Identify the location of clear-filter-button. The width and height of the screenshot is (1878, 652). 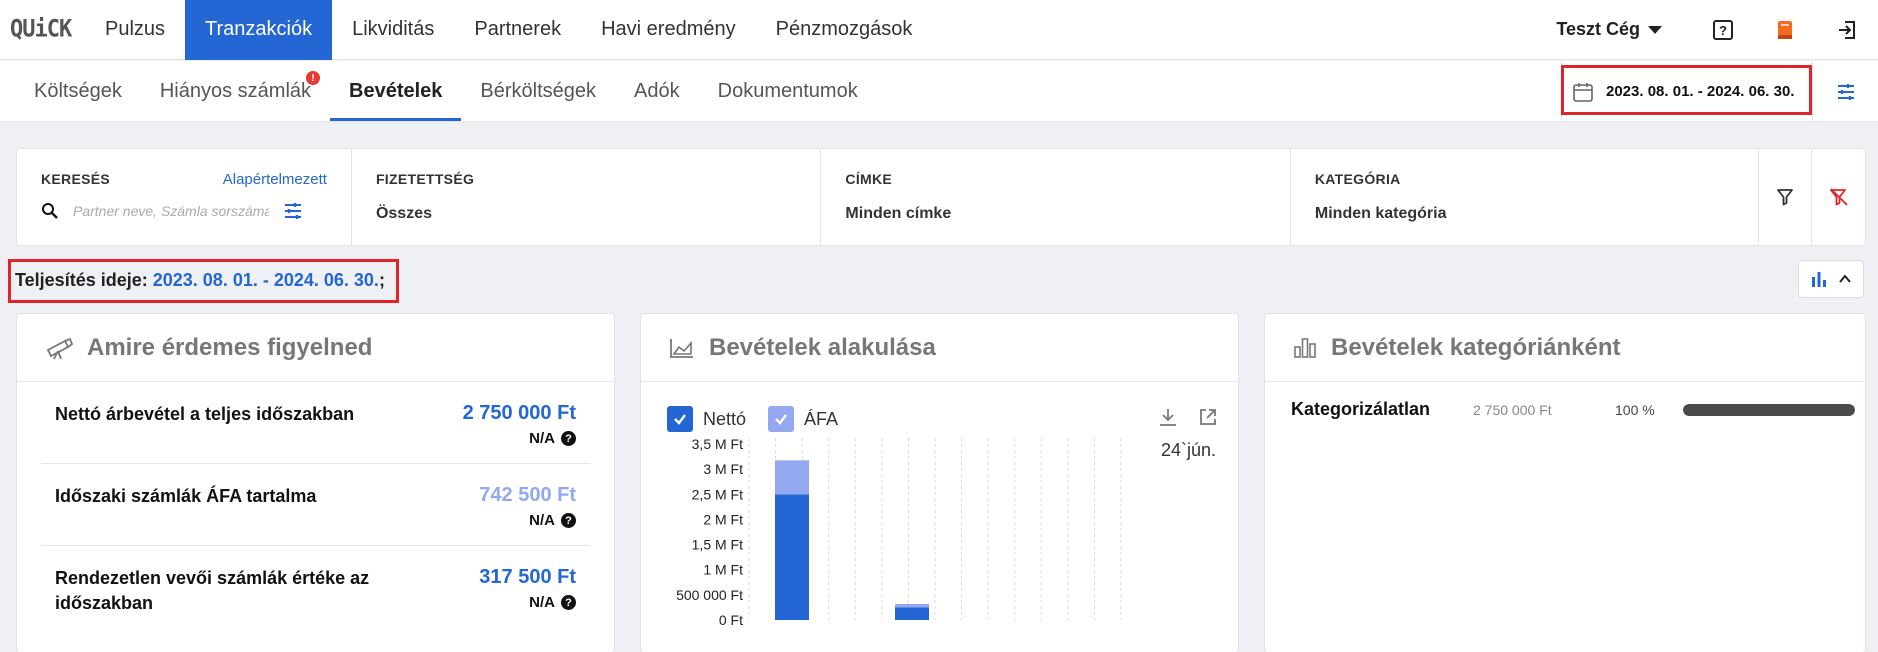
(1838, 197).